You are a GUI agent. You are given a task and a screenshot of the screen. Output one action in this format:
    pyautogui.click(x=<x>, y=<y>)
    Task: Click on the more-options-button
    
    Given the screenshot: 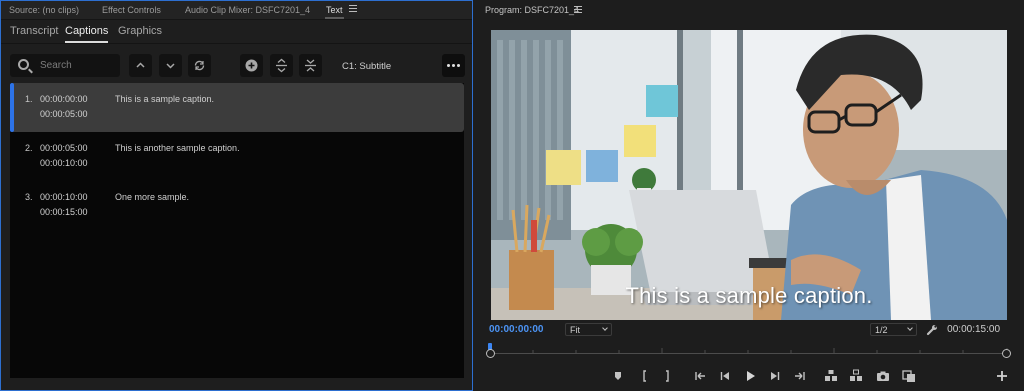 What is the action you would take?
    pyautogui.click(x=453, y=65)
    